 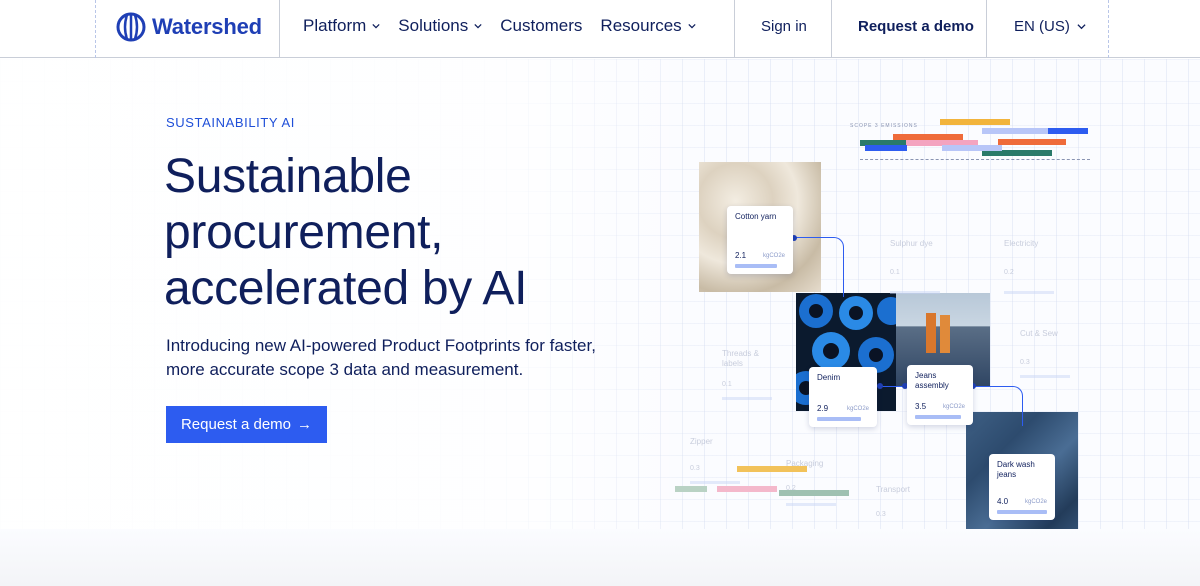 What do you see at coordinates (814, 487) in the screenshot?
I see `ghost-card-packaging: Packaging 0.2` at bounding box center [814, 487].